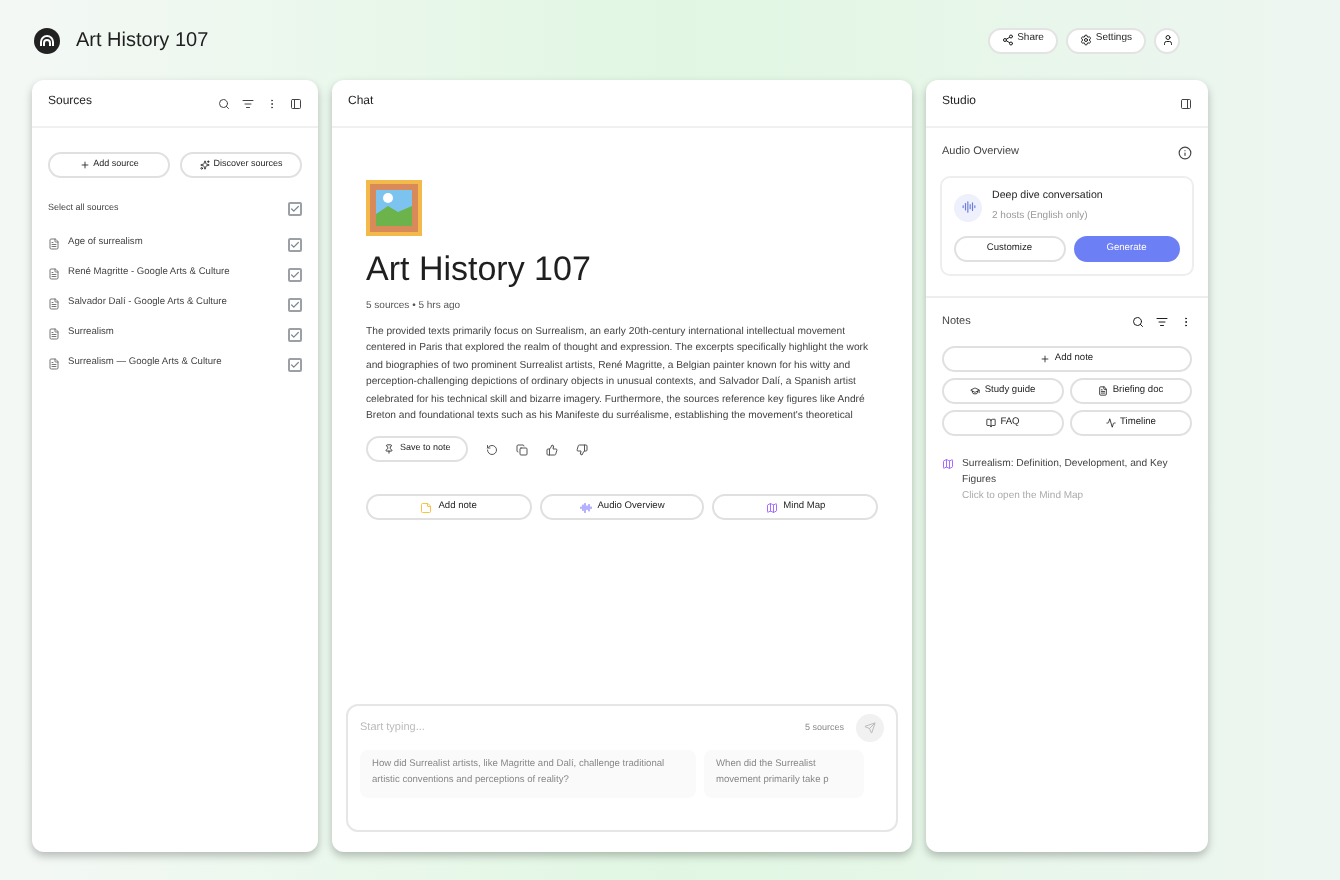 Image resolution: width=1340 pixels, height=880 pixels. I want to click on send-icon, so click(870, 728).